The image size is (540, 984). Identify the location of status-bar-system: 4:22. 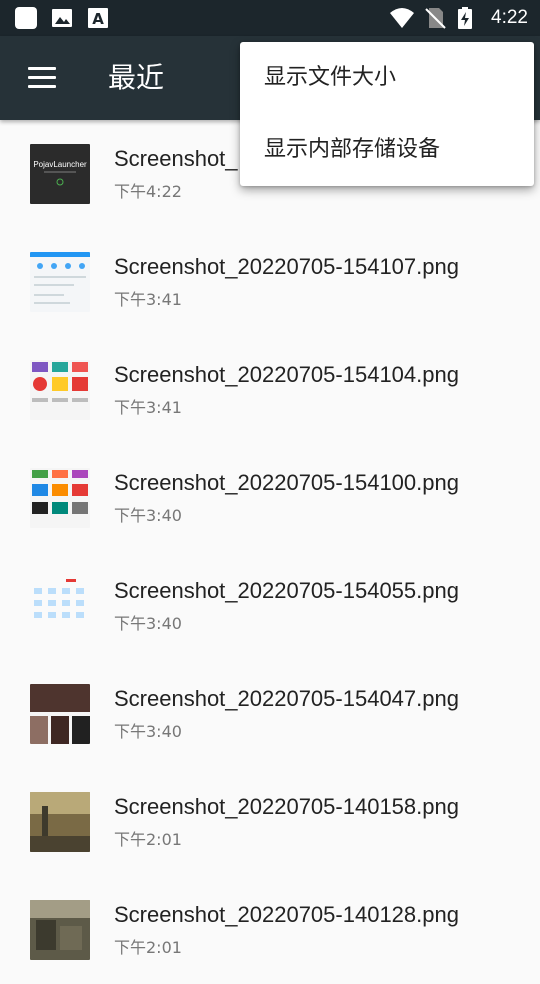
(458, 18).